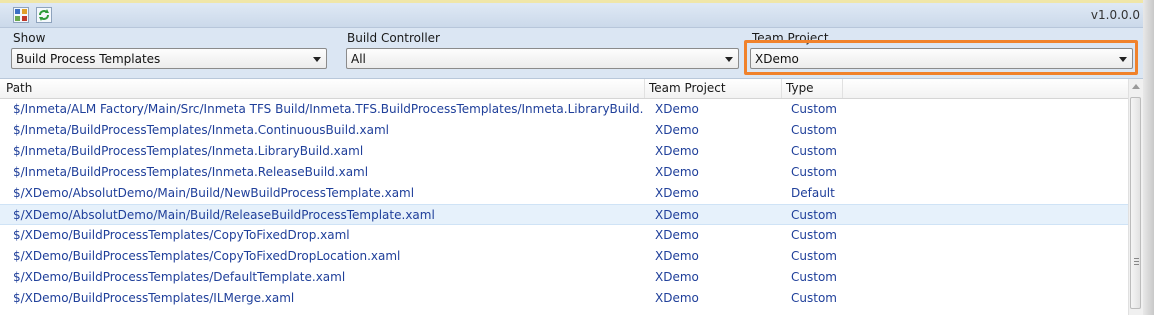 This screenshot has width=1154, height=315. Describe the element at coordinates (542, 58) in the screenshot. I see `build-controller-dropdown: All` at that location.